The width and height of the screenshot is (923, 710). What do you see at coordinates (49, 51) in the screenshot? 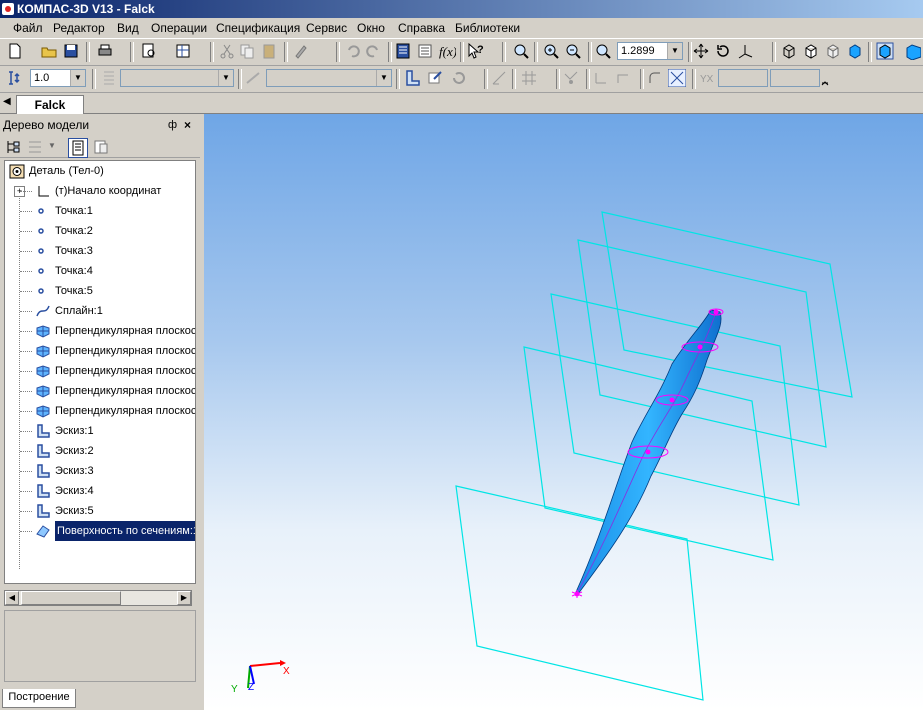
I see `open-folder-icon` at bounding box center [49, 51].